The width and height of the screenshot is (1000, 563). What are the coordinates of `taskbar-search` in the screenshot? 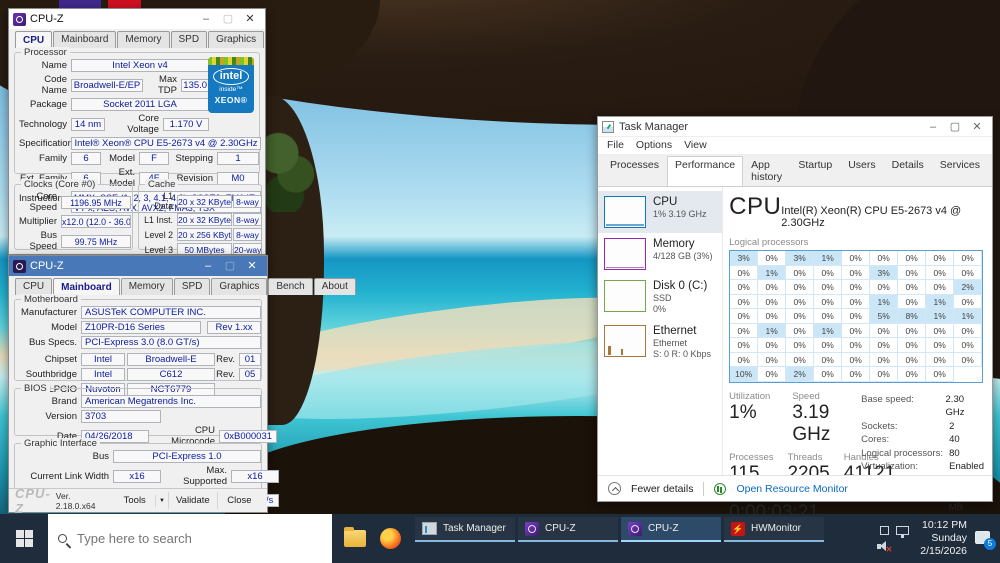 It's located at (190, 538).